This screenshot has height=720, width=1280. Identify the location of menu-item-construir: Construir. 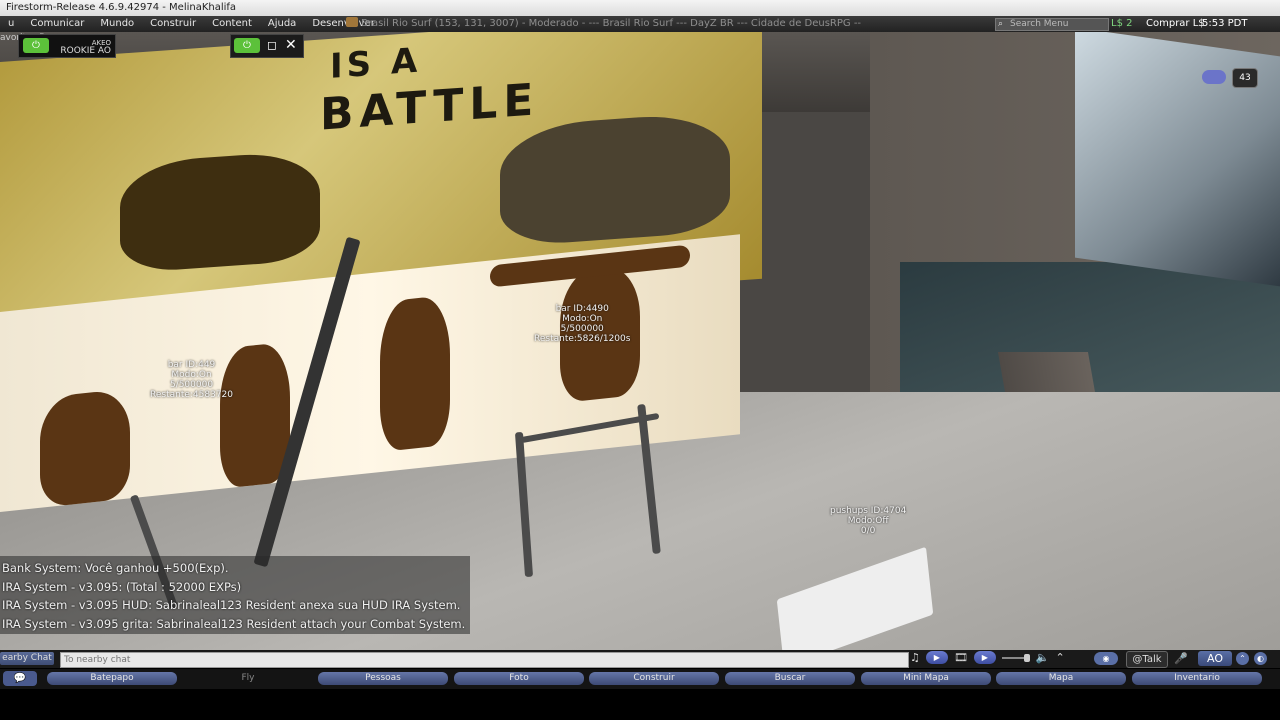
(173, 24).